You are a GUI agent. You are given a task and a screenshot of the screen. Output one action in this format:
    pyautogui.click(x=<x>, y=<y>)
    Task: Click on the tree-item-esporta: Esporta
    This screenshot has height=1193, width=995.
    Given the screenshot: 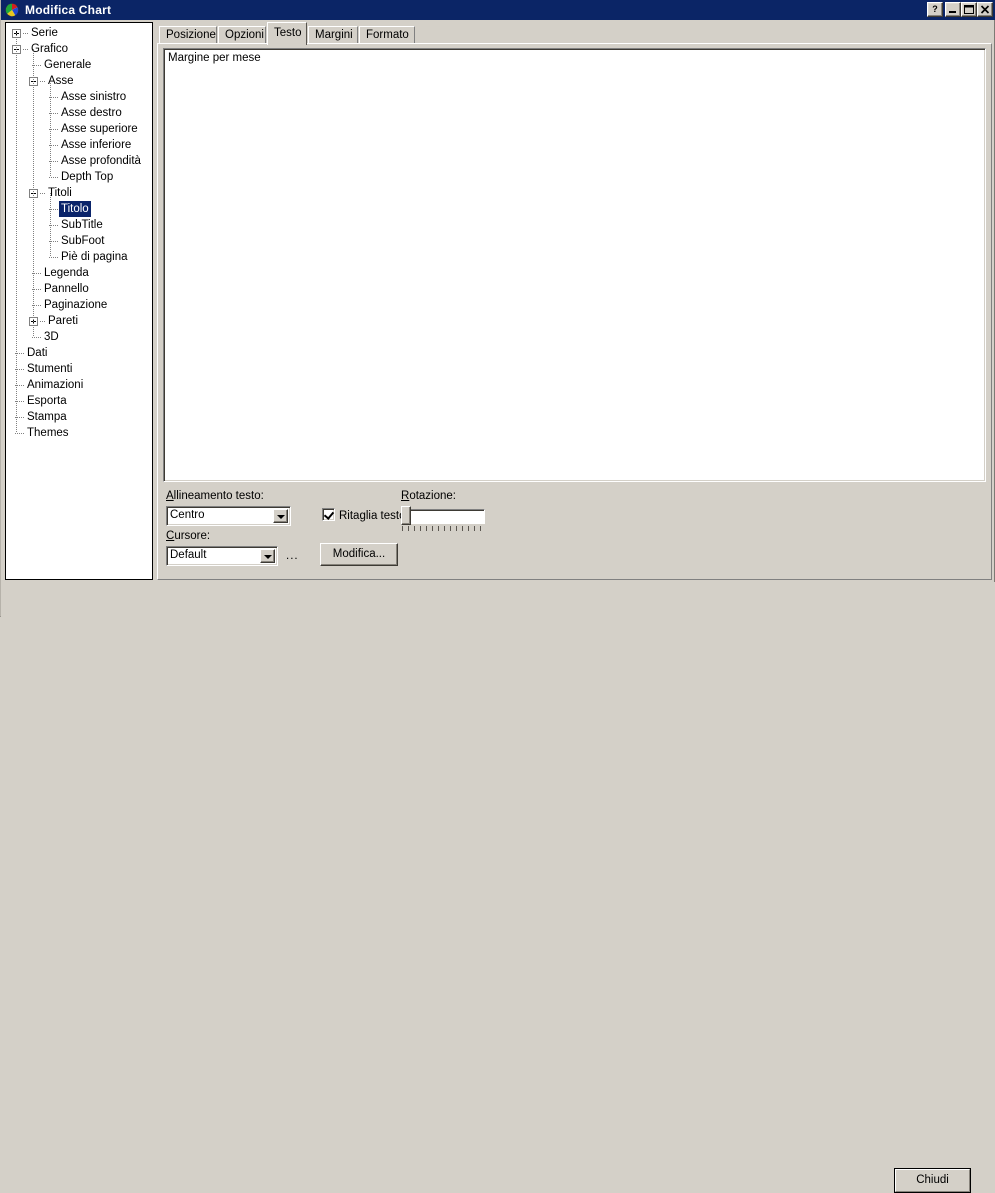 What is the action you would take?
    pyautogui.click(x=40, y=401)
    